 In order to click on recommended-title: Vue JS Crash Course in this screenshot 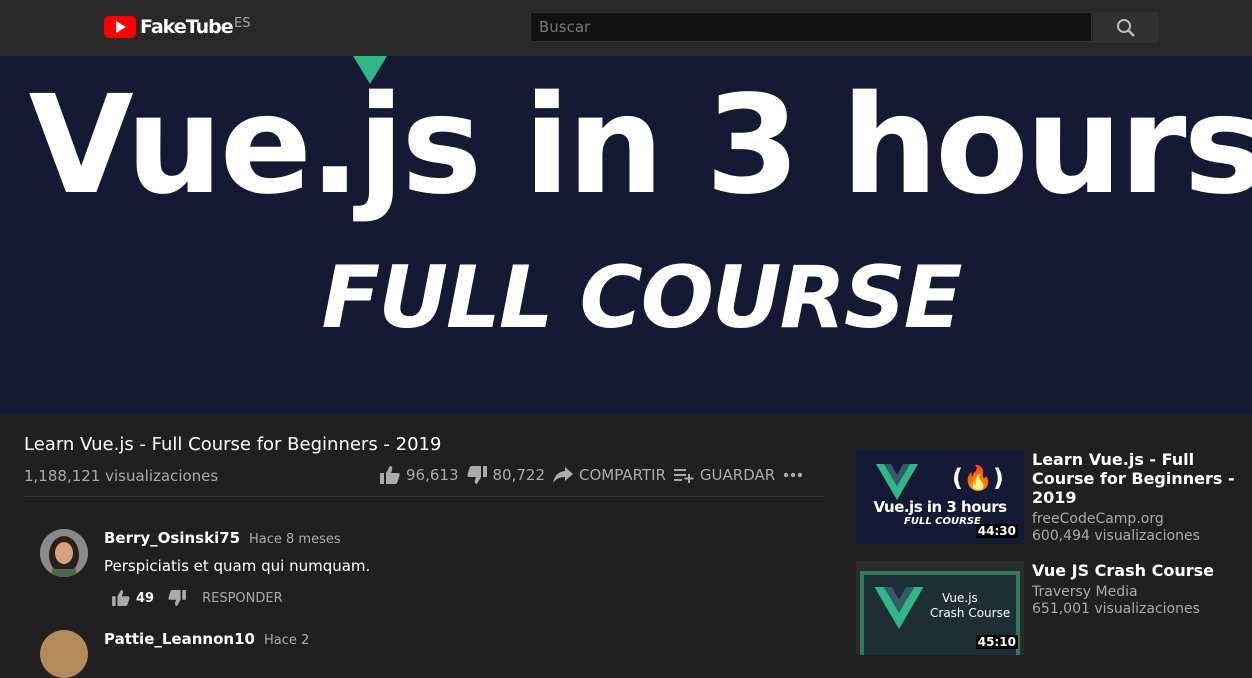, I will do `click(1137, 570)`.